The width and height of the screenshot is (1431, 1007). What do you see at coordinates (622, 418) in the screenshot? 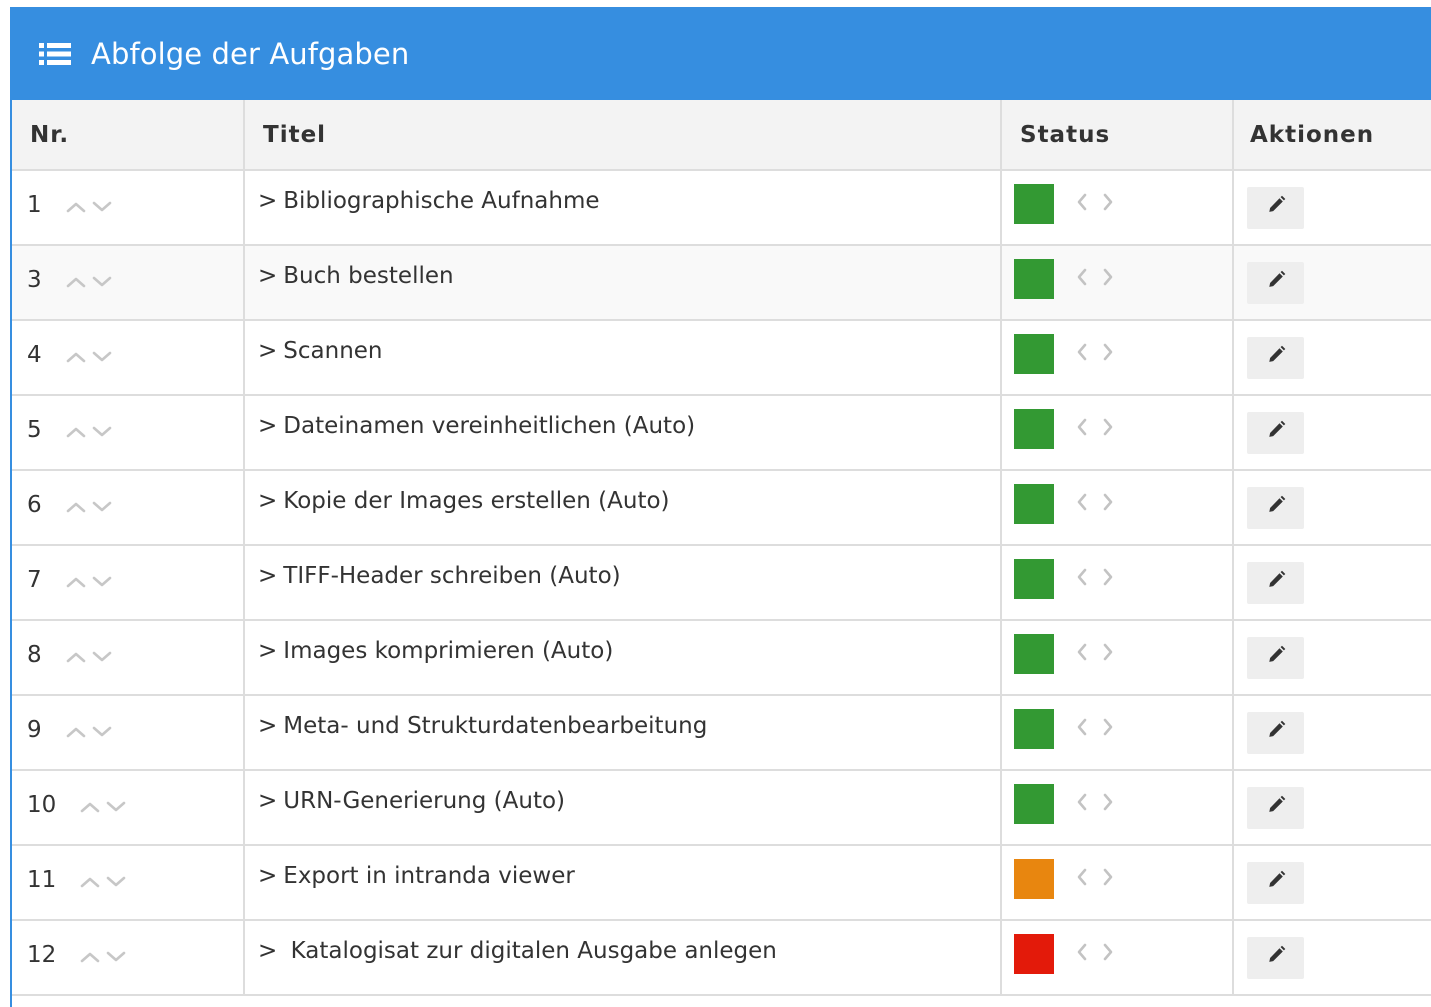
I see `task-title-toggle: > Dateinamen vereinheitlichen (Auto)` at bounding box center [622, 418].